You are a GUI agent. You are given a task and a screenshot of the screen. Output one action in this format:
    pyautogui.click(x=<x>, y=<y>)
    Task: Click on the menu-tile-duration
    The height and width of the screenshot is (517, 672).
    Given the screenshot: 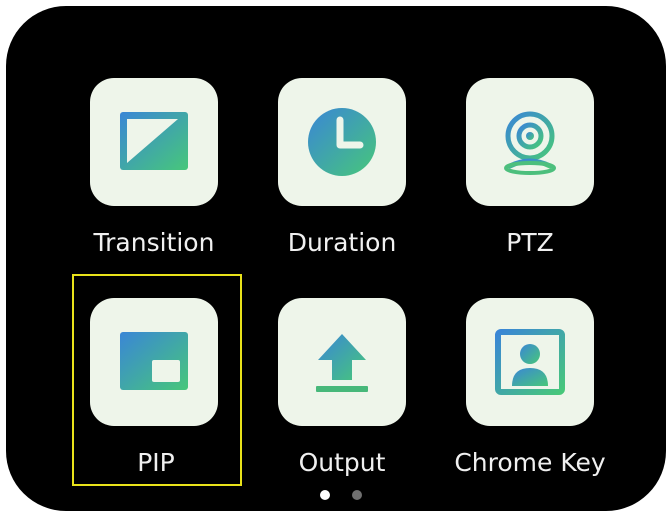 What is the action you would take?
    pyautogui.click(x=342, y=142)
    